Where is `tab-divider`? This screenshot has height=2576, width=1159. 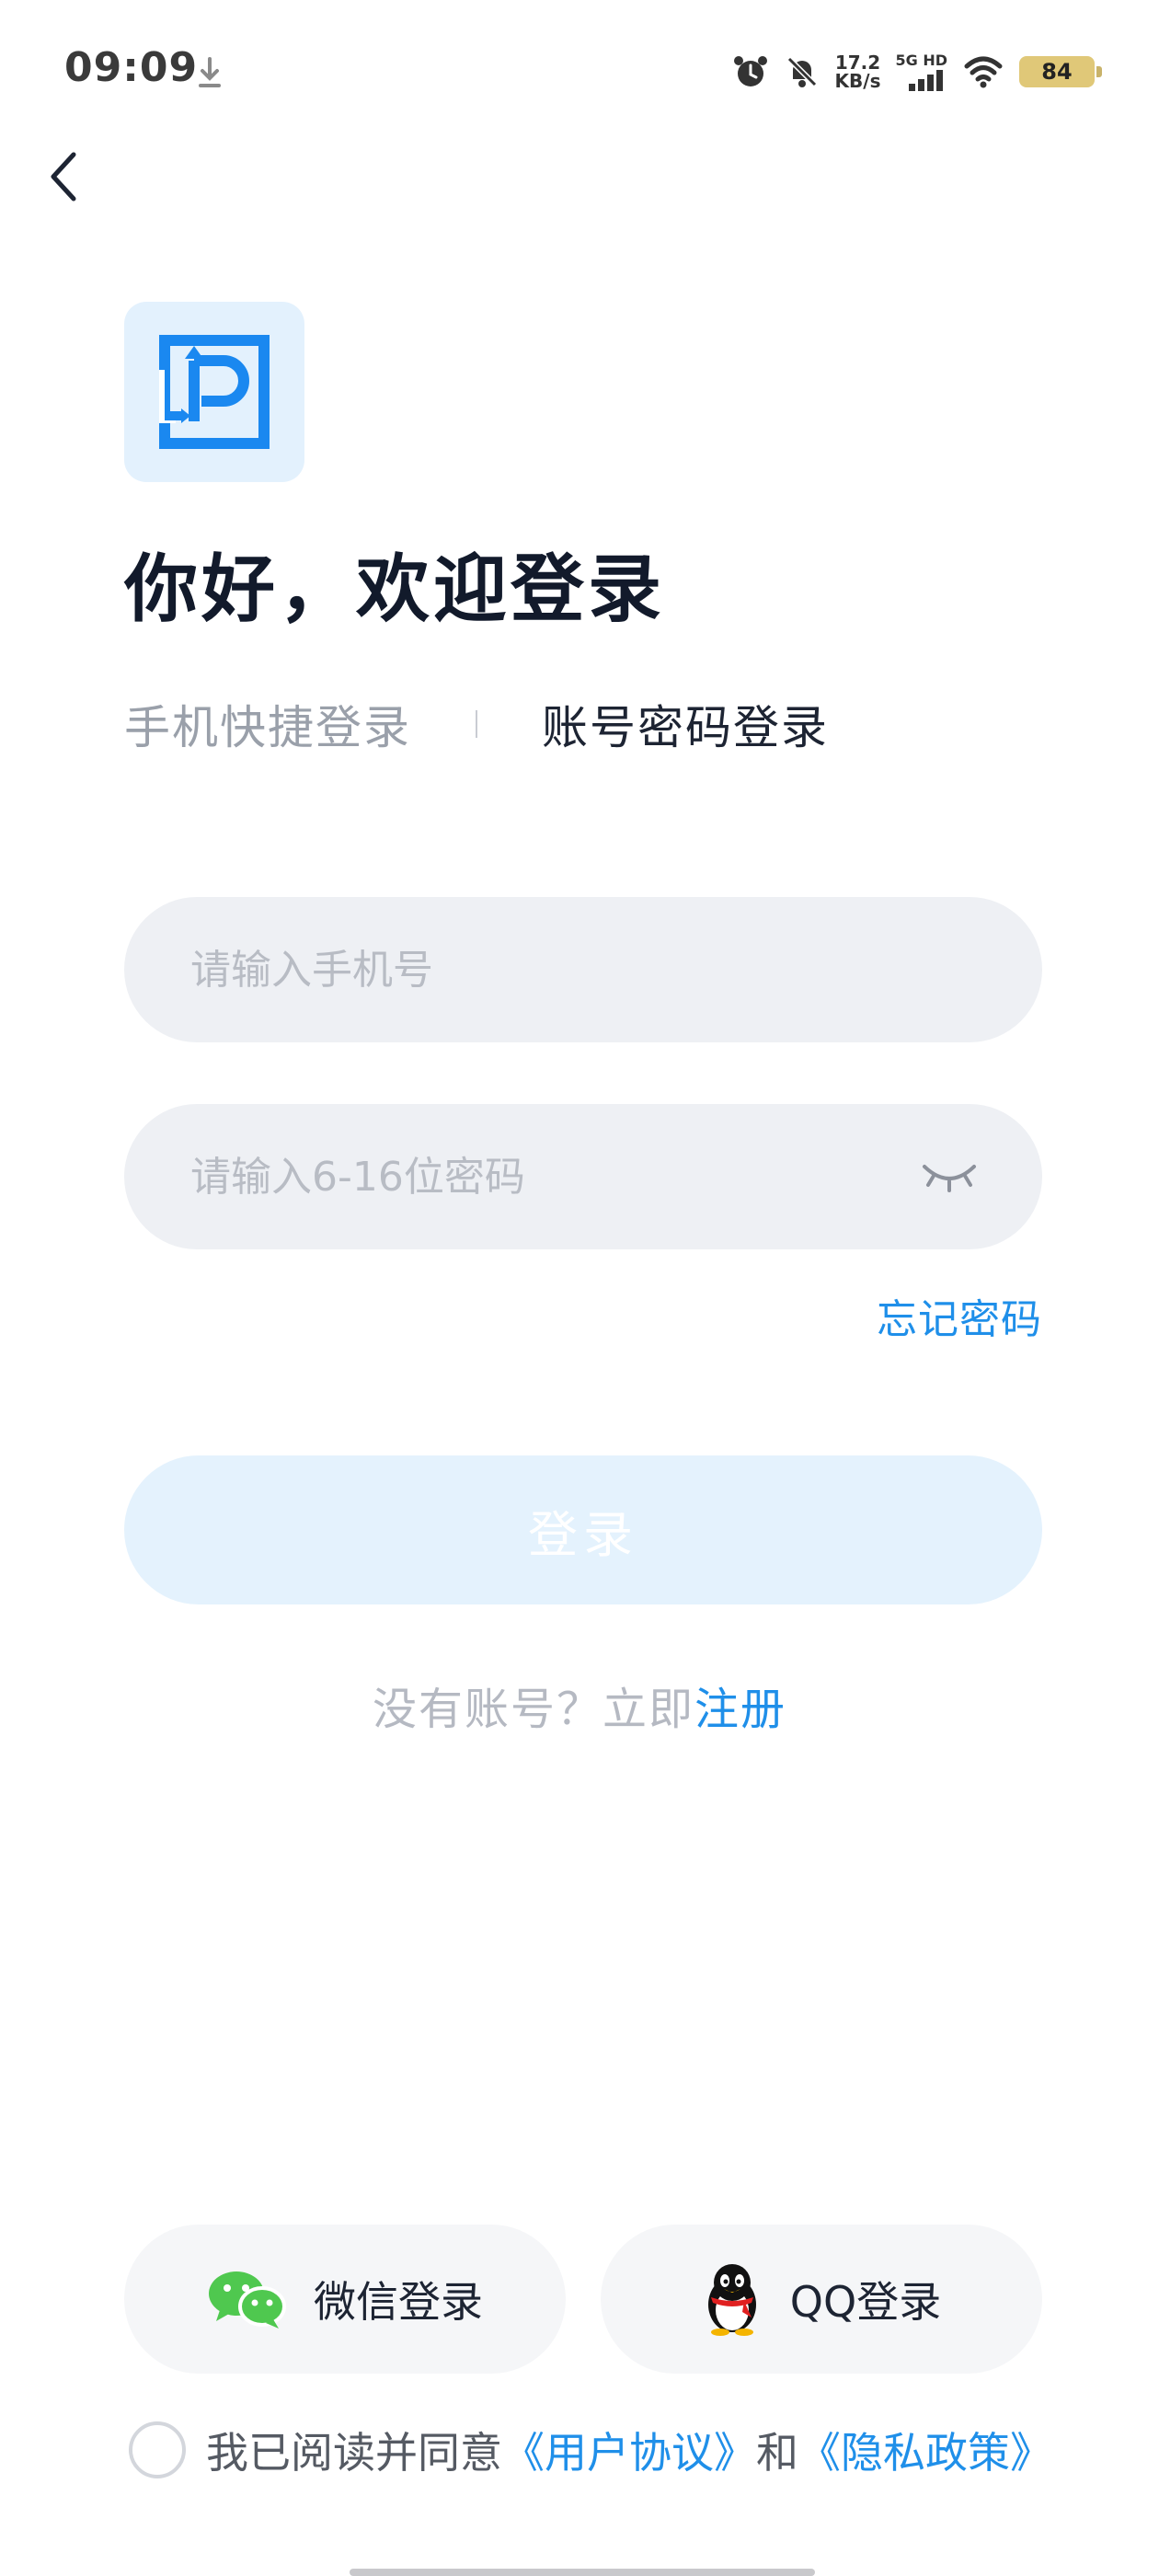
tab-divider is located at coordinates (476, 724).